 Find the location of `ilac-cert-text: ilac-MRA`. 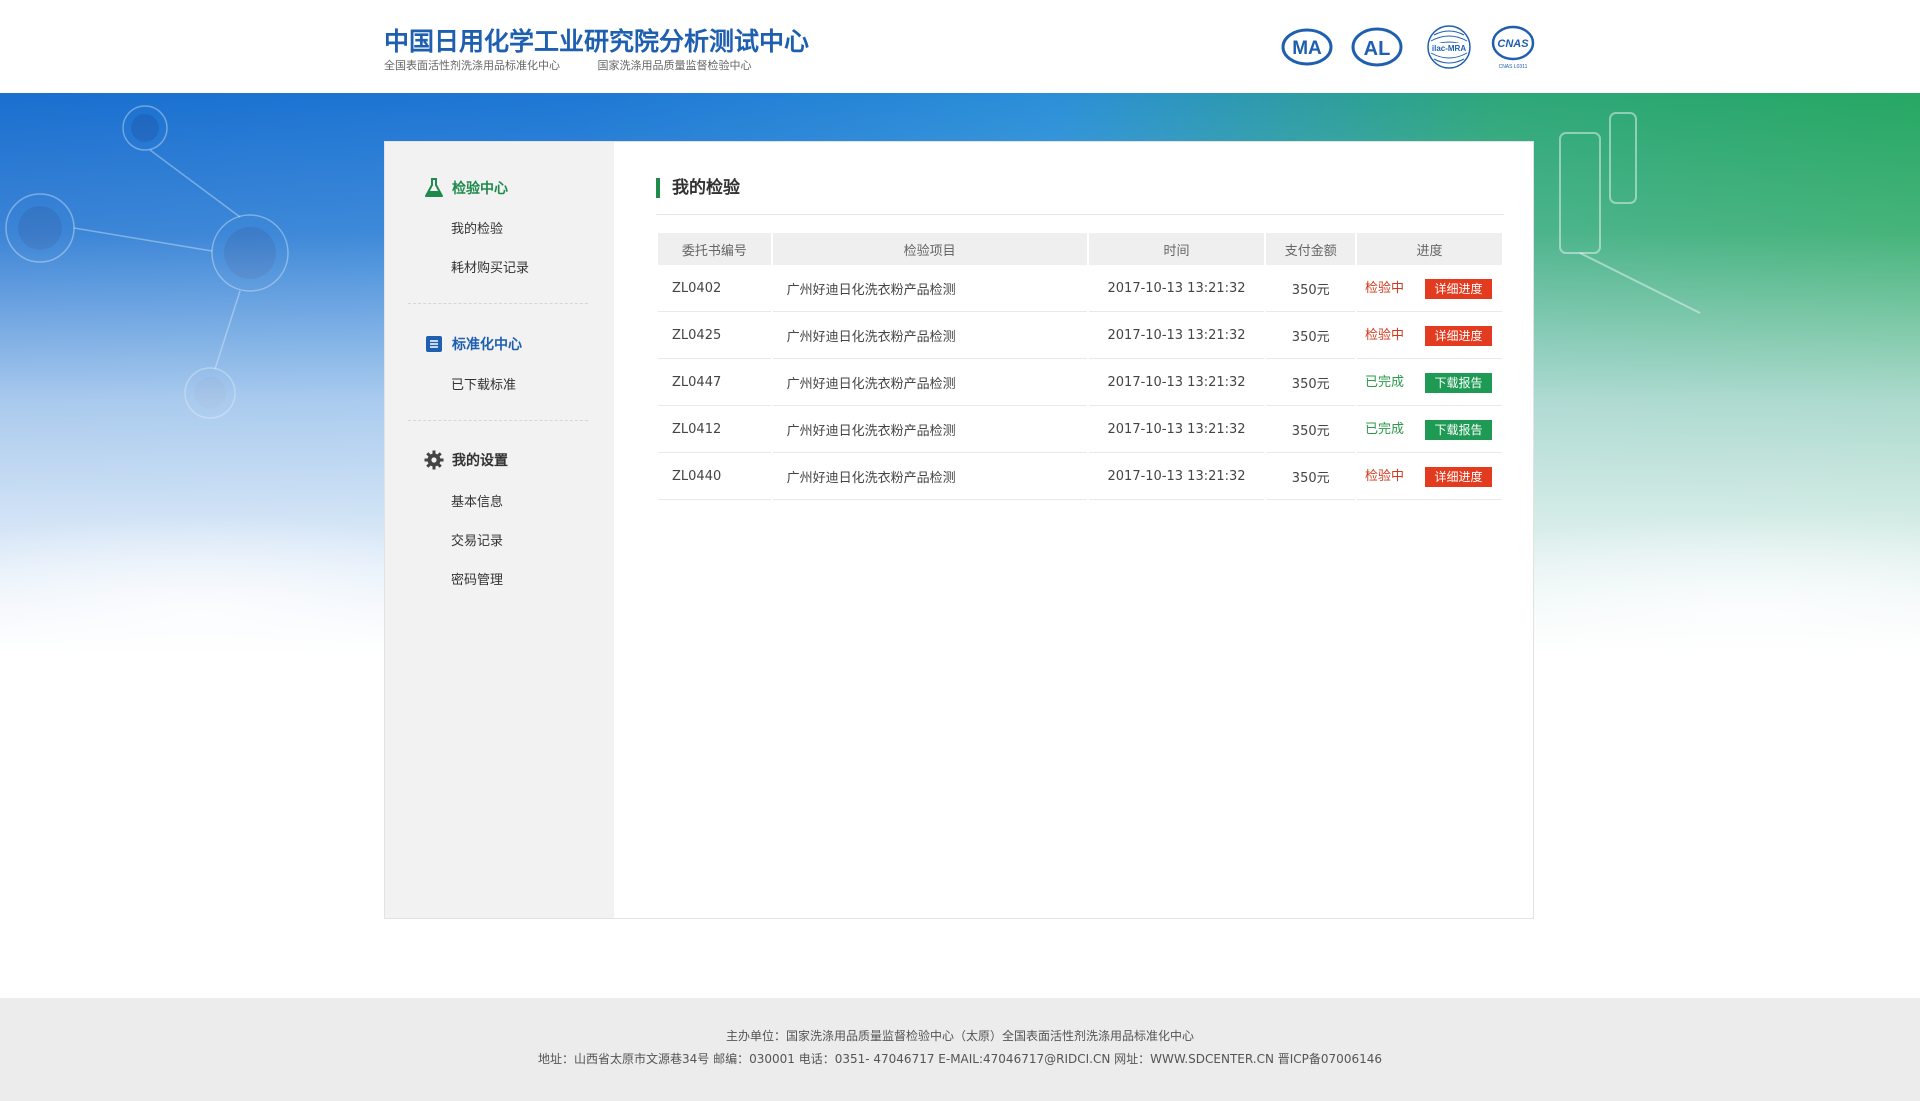

ilac-cert-text: ilac-MRA is located at coordinates (1449, 48).